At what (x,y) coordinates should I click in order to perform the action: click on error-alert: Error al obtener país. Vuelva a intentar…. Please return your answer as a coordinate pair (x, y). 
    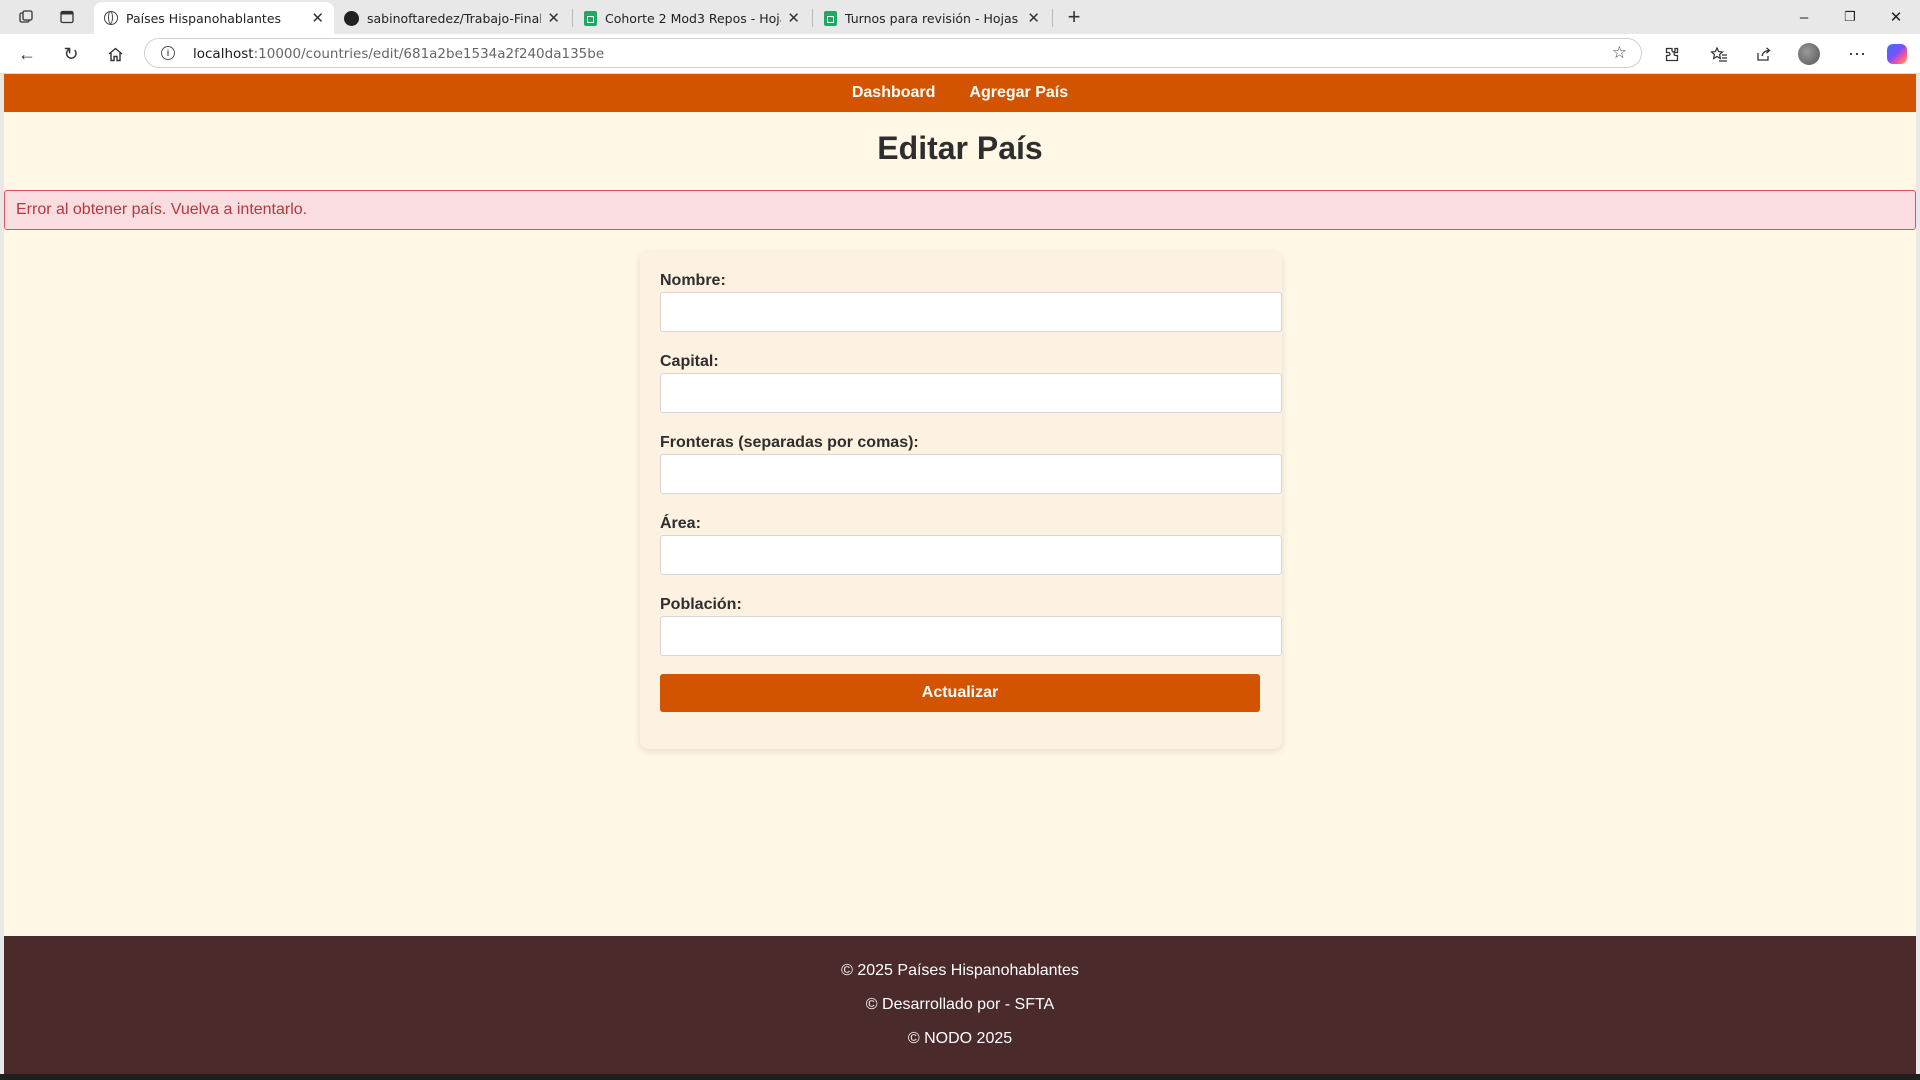
    Looking at the image, I should click on (960, 210).